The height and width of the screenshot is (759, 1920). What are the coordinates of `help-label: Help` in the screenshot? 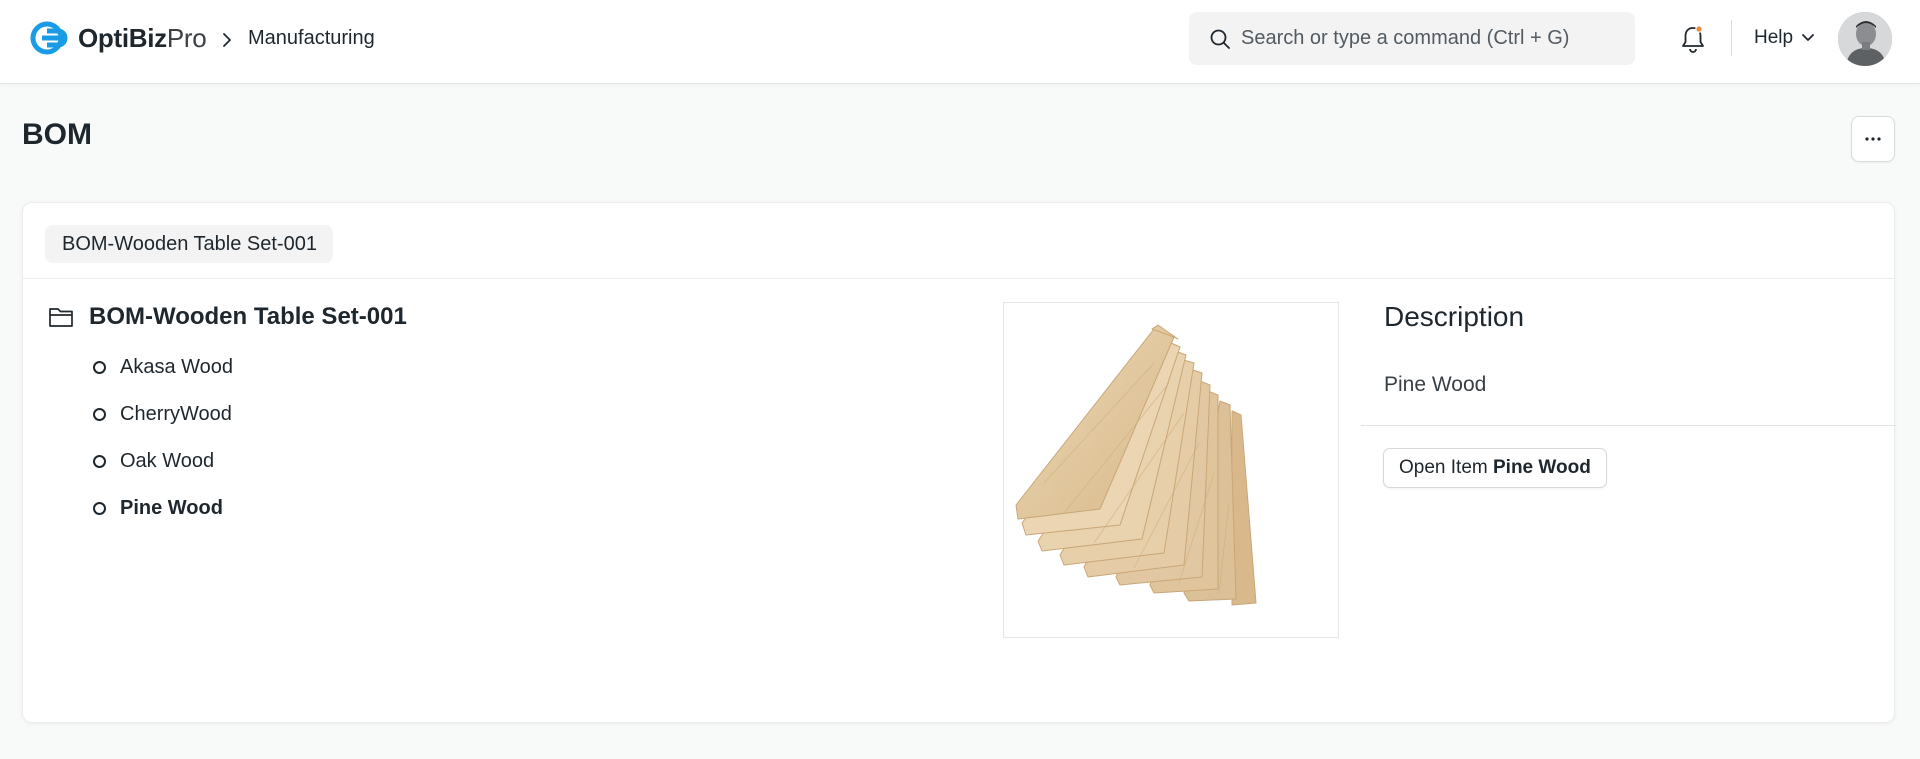 It's located at (1774, 37).